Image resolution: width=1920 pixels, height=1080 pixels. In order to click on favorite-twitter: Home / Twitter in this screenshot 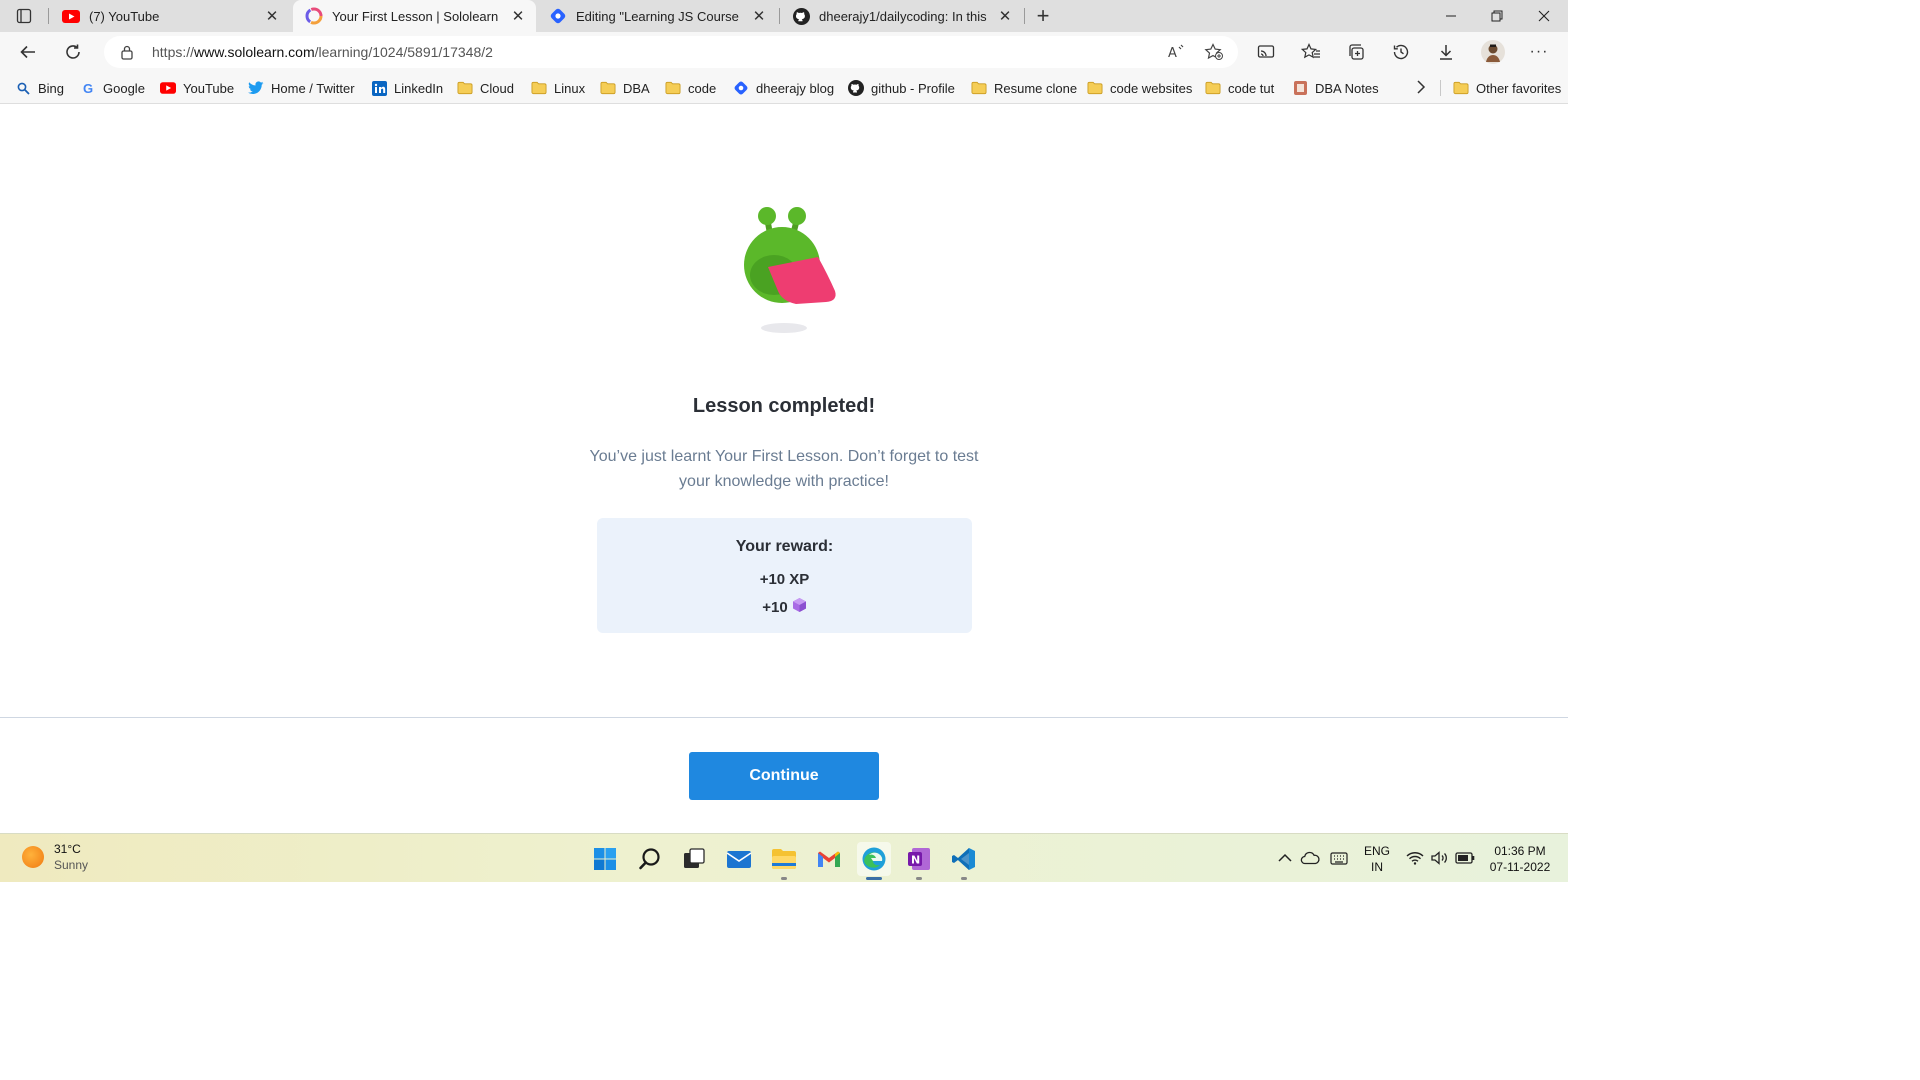, I will do `click(301, 88)`.